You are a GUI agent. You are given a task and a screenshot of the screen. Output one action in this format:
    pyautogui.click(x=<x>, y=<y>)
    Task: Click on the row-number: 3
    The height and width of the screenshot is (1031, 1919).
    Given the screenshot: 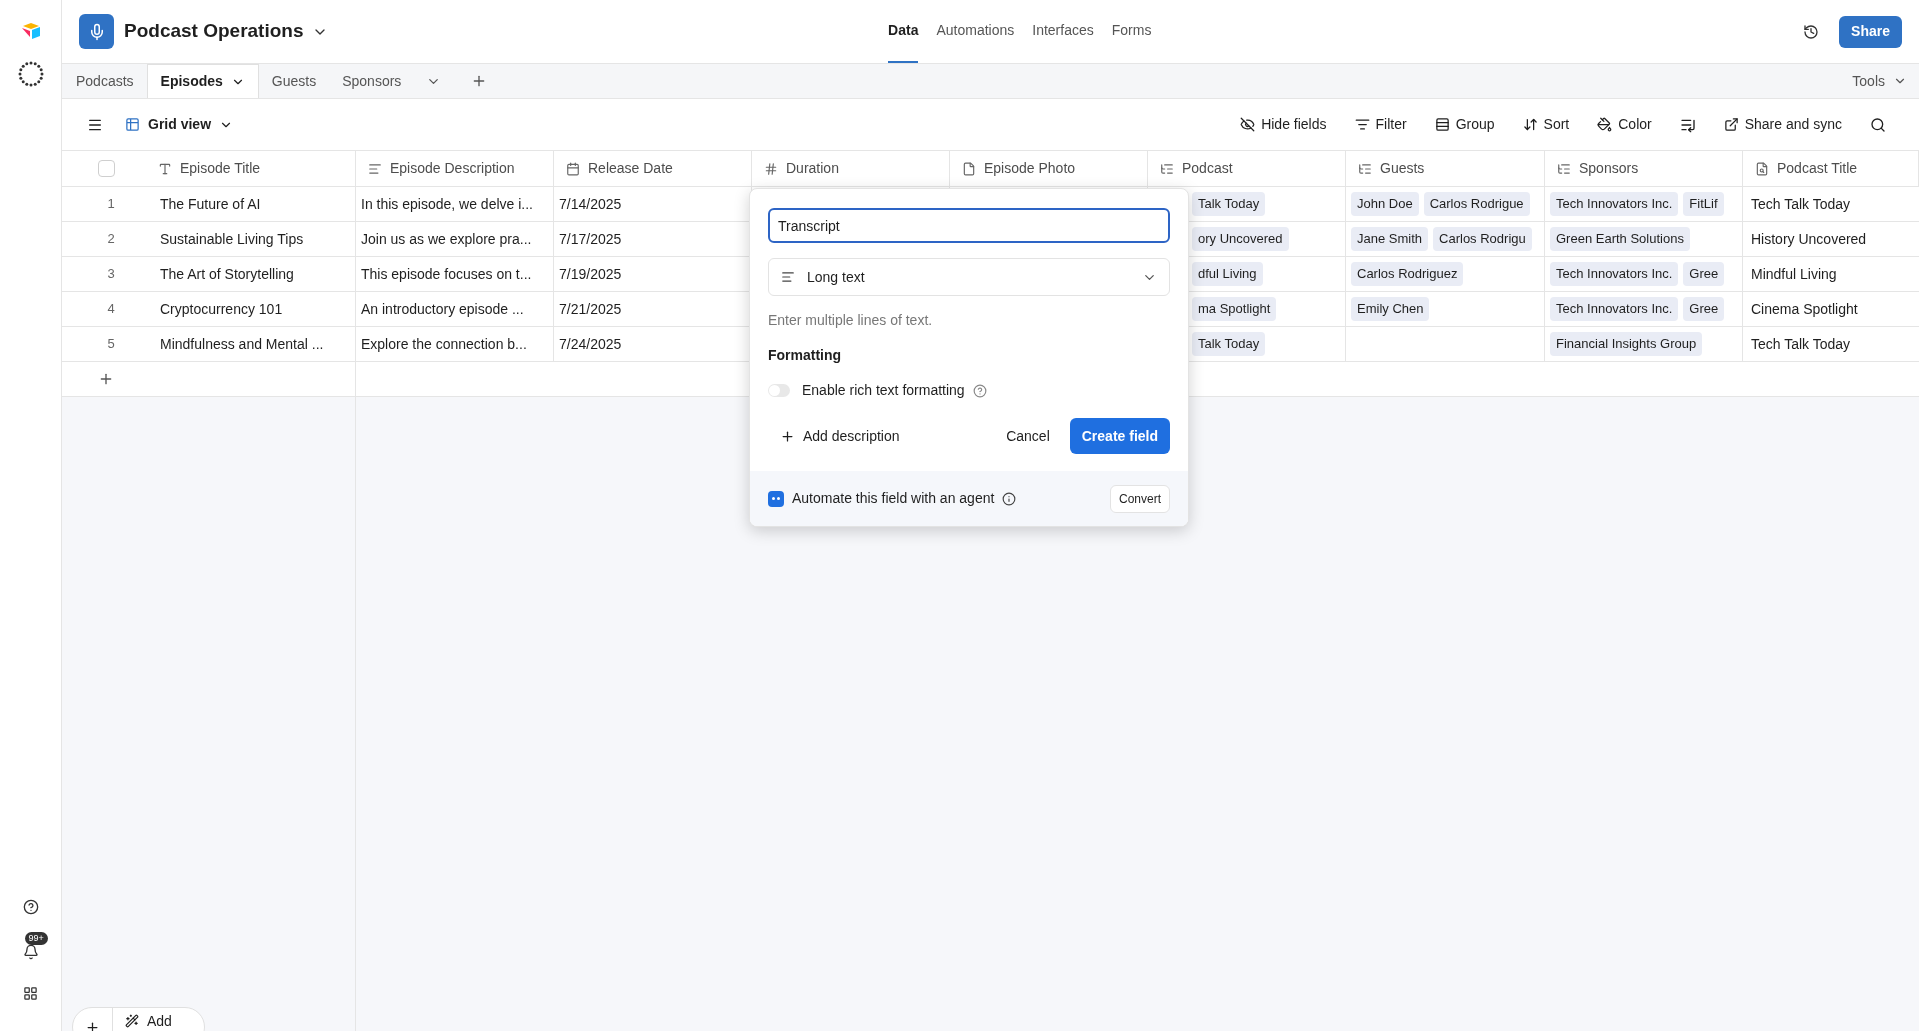 What is the action you would take?
    pyautogui.click(x=111, y=274)
    